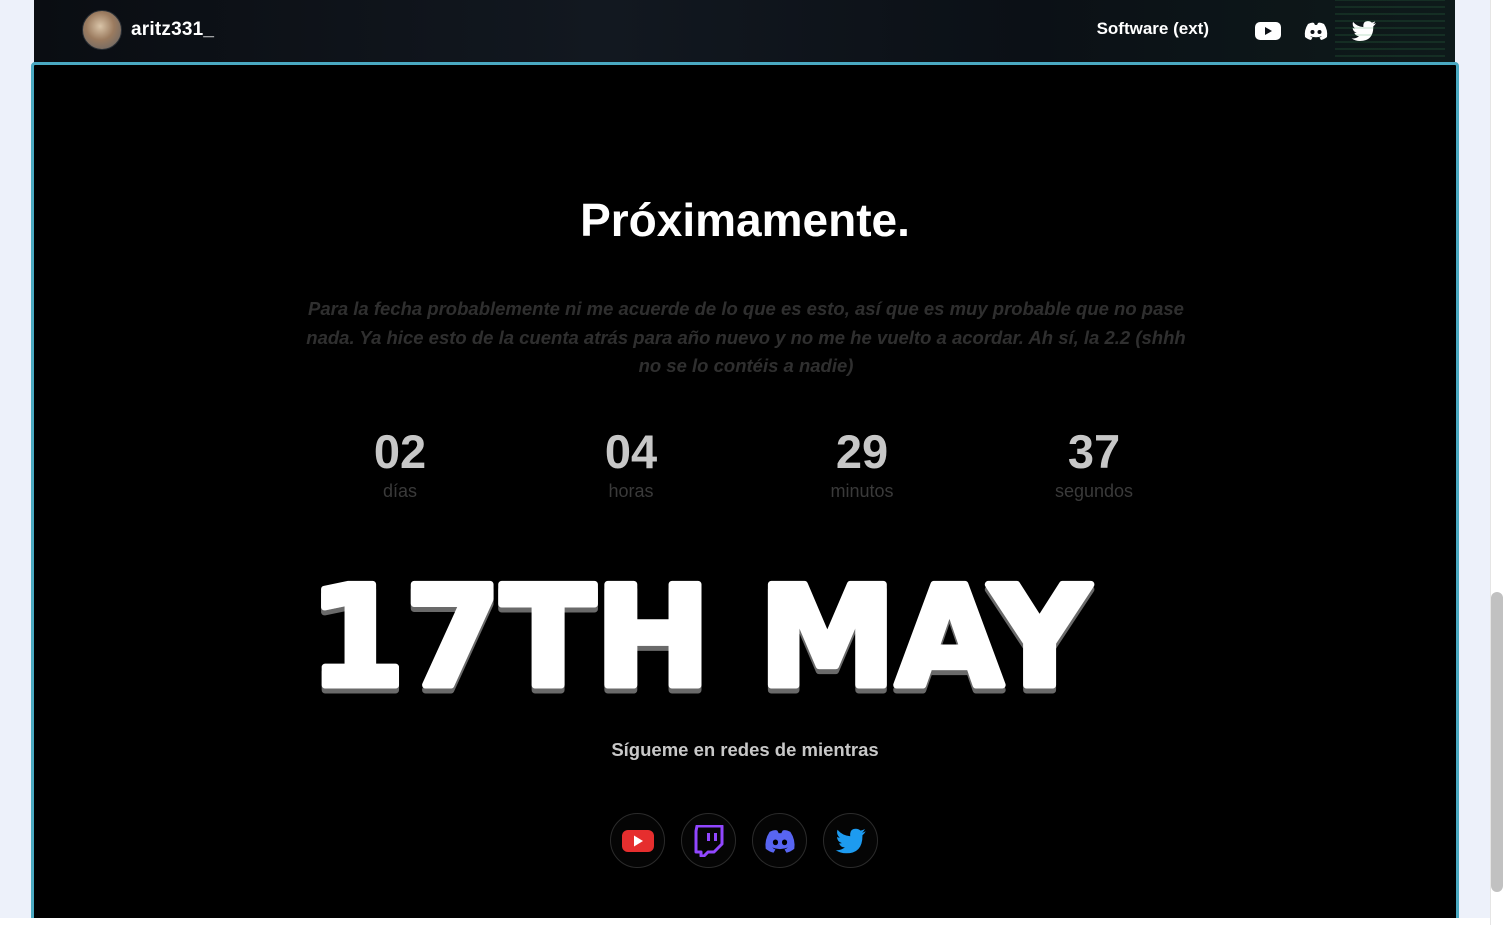 The height and width of the screenshot is (925, 1504). I want to click on scrollbar-thumb, so click(1497, 742).